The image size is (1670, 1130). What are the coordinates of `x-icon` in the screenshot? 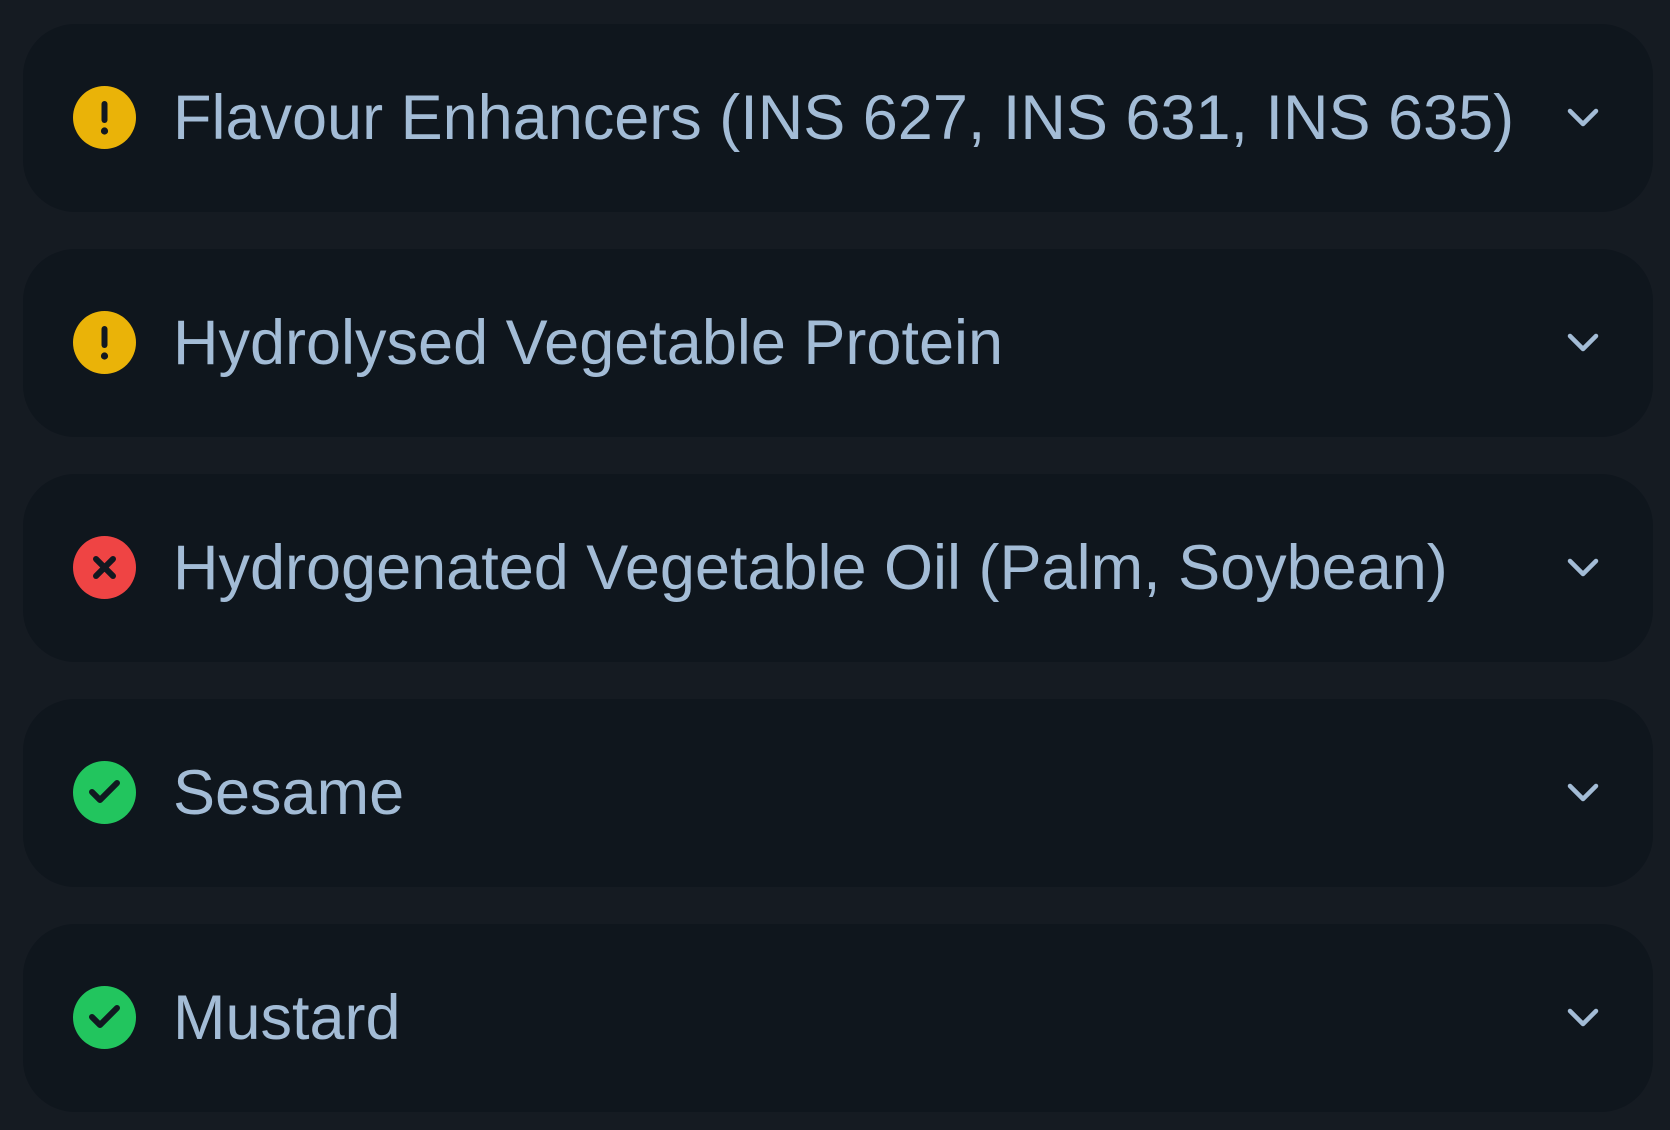 It's located at (104, 567).